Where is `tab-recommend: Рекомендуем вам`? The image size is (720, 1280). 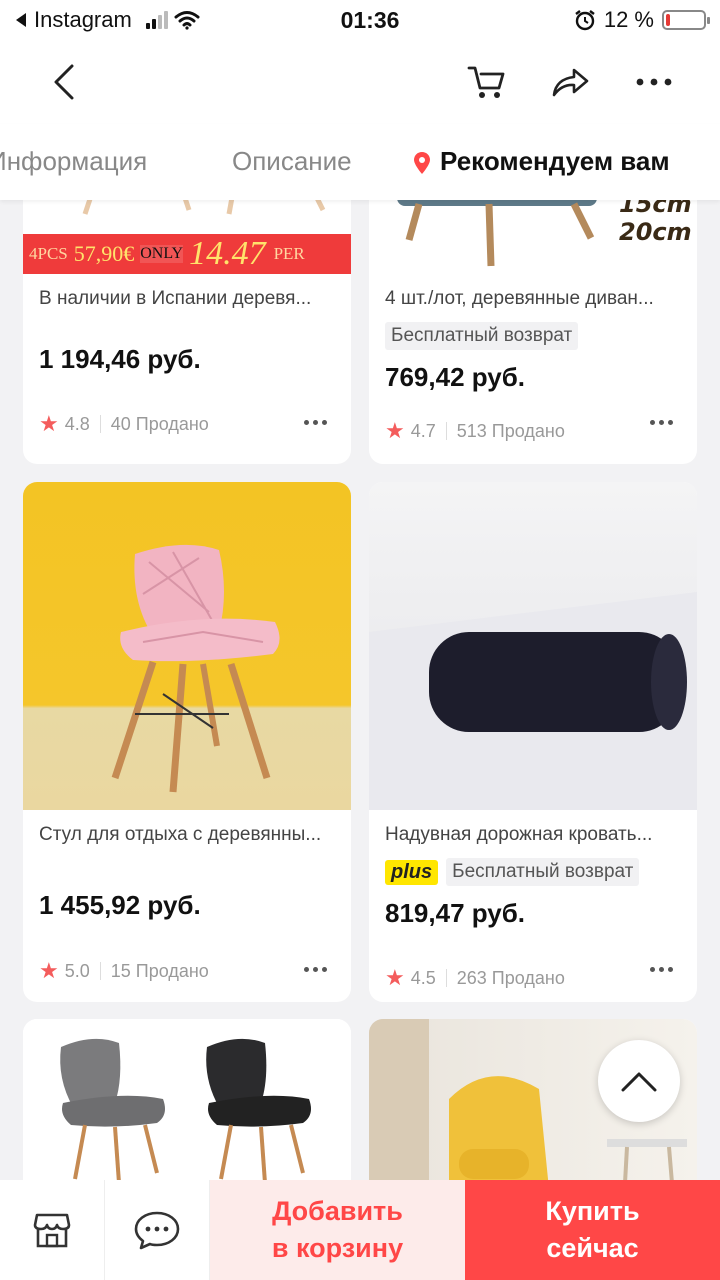
tab-recommend: Рекомендуем вам is located at coordinates (542, 161).